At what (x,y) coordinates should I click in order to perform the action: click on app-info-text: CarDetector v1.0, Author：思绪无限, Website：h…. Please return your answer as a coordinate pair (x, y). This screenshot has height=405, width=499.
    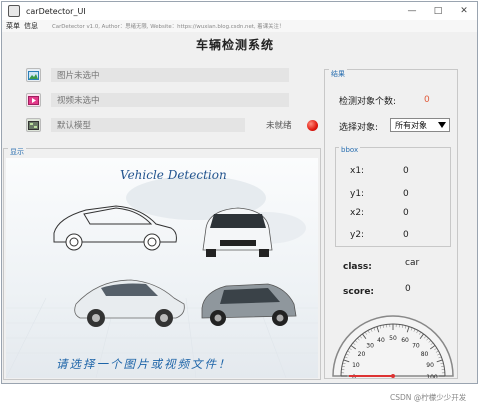
    Looking at the image, I should click on (168, 27).